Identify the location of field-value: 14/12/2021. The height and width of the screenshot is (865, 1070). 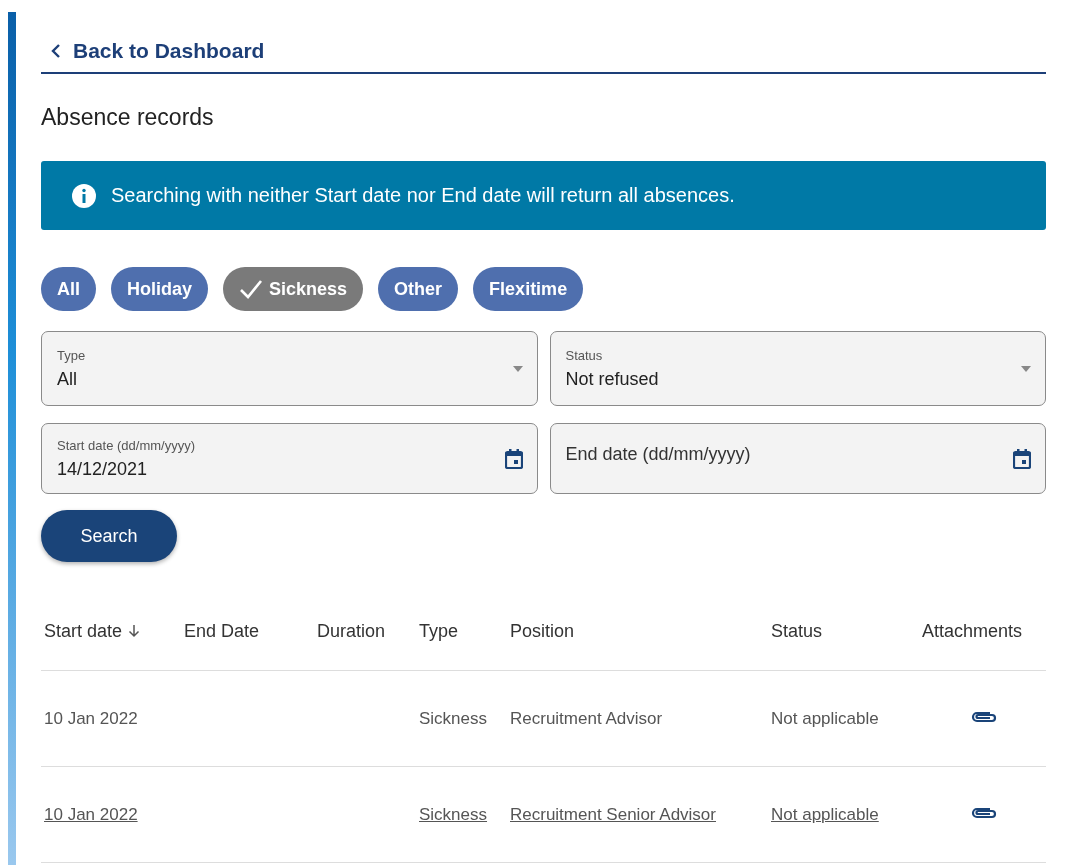
(103, 469).